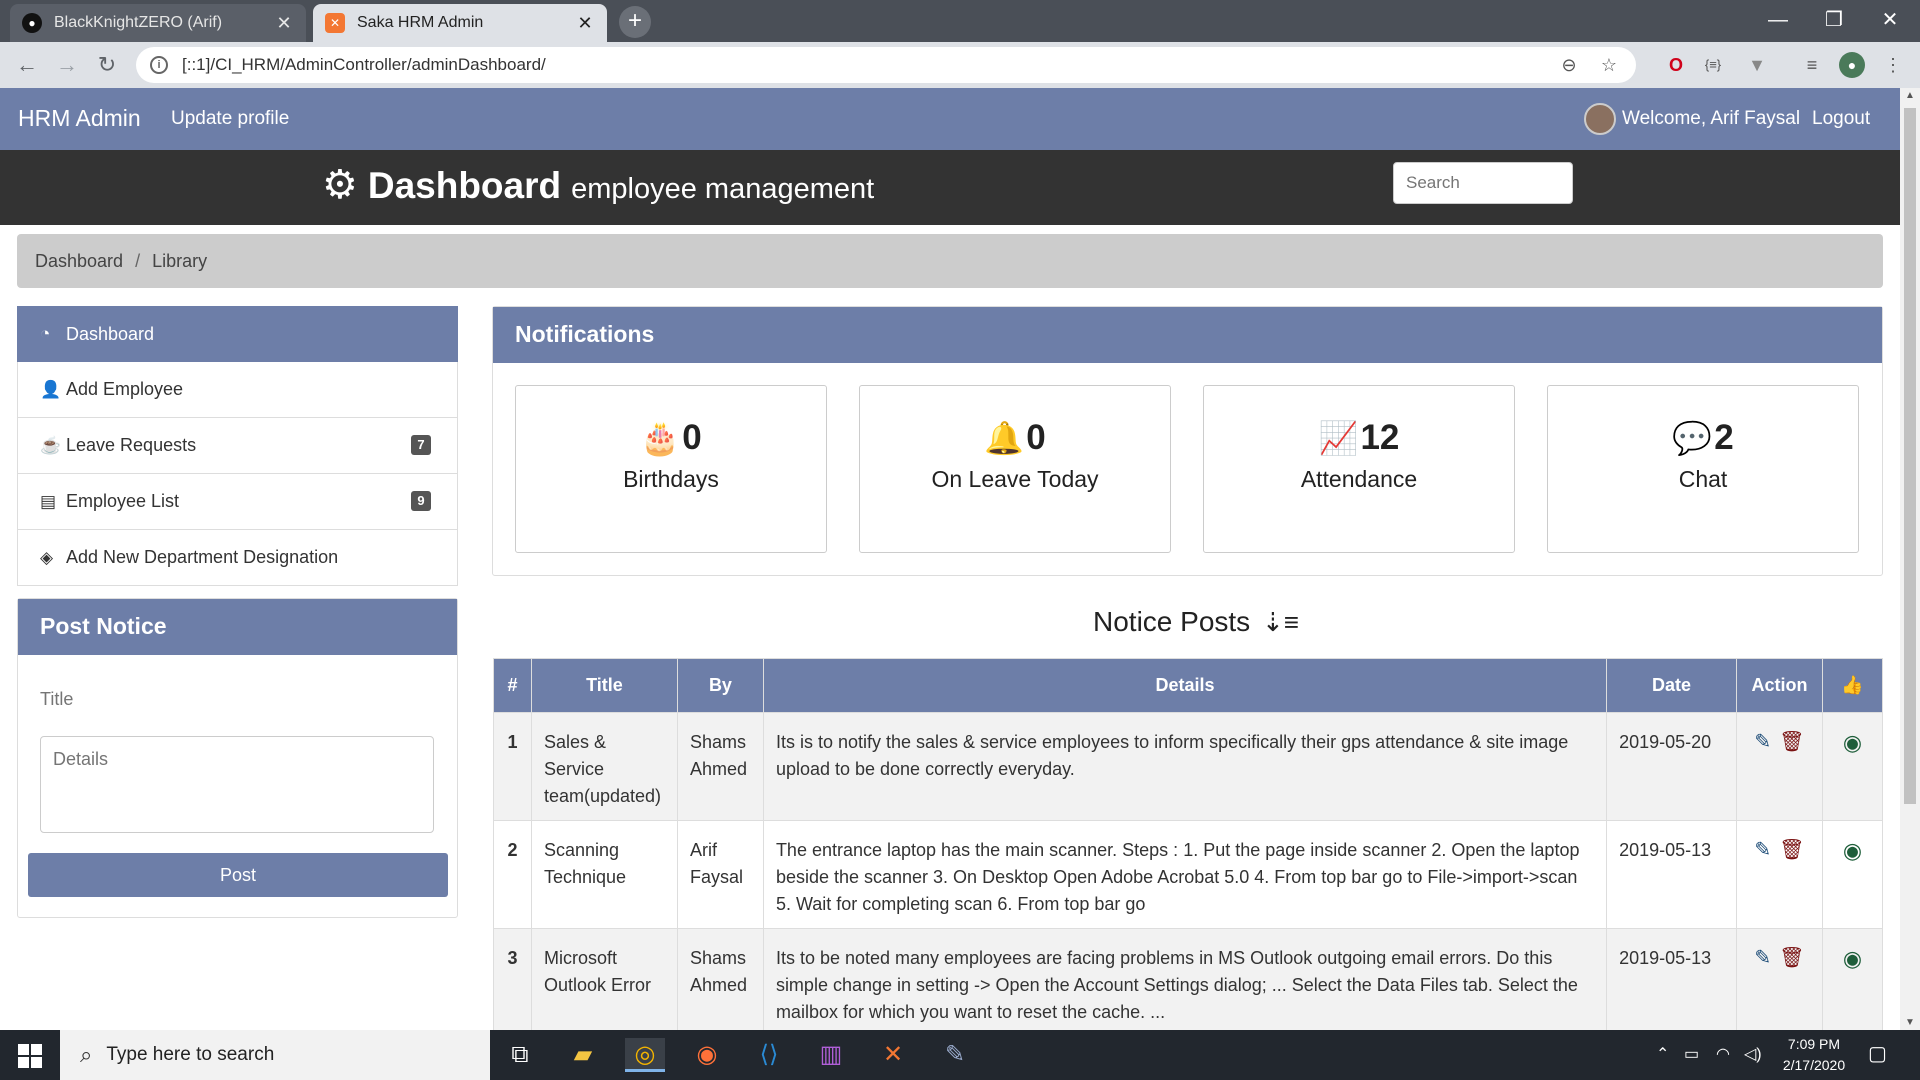  I want to click on wifi-icon: ◠, so click(1723, 1054).